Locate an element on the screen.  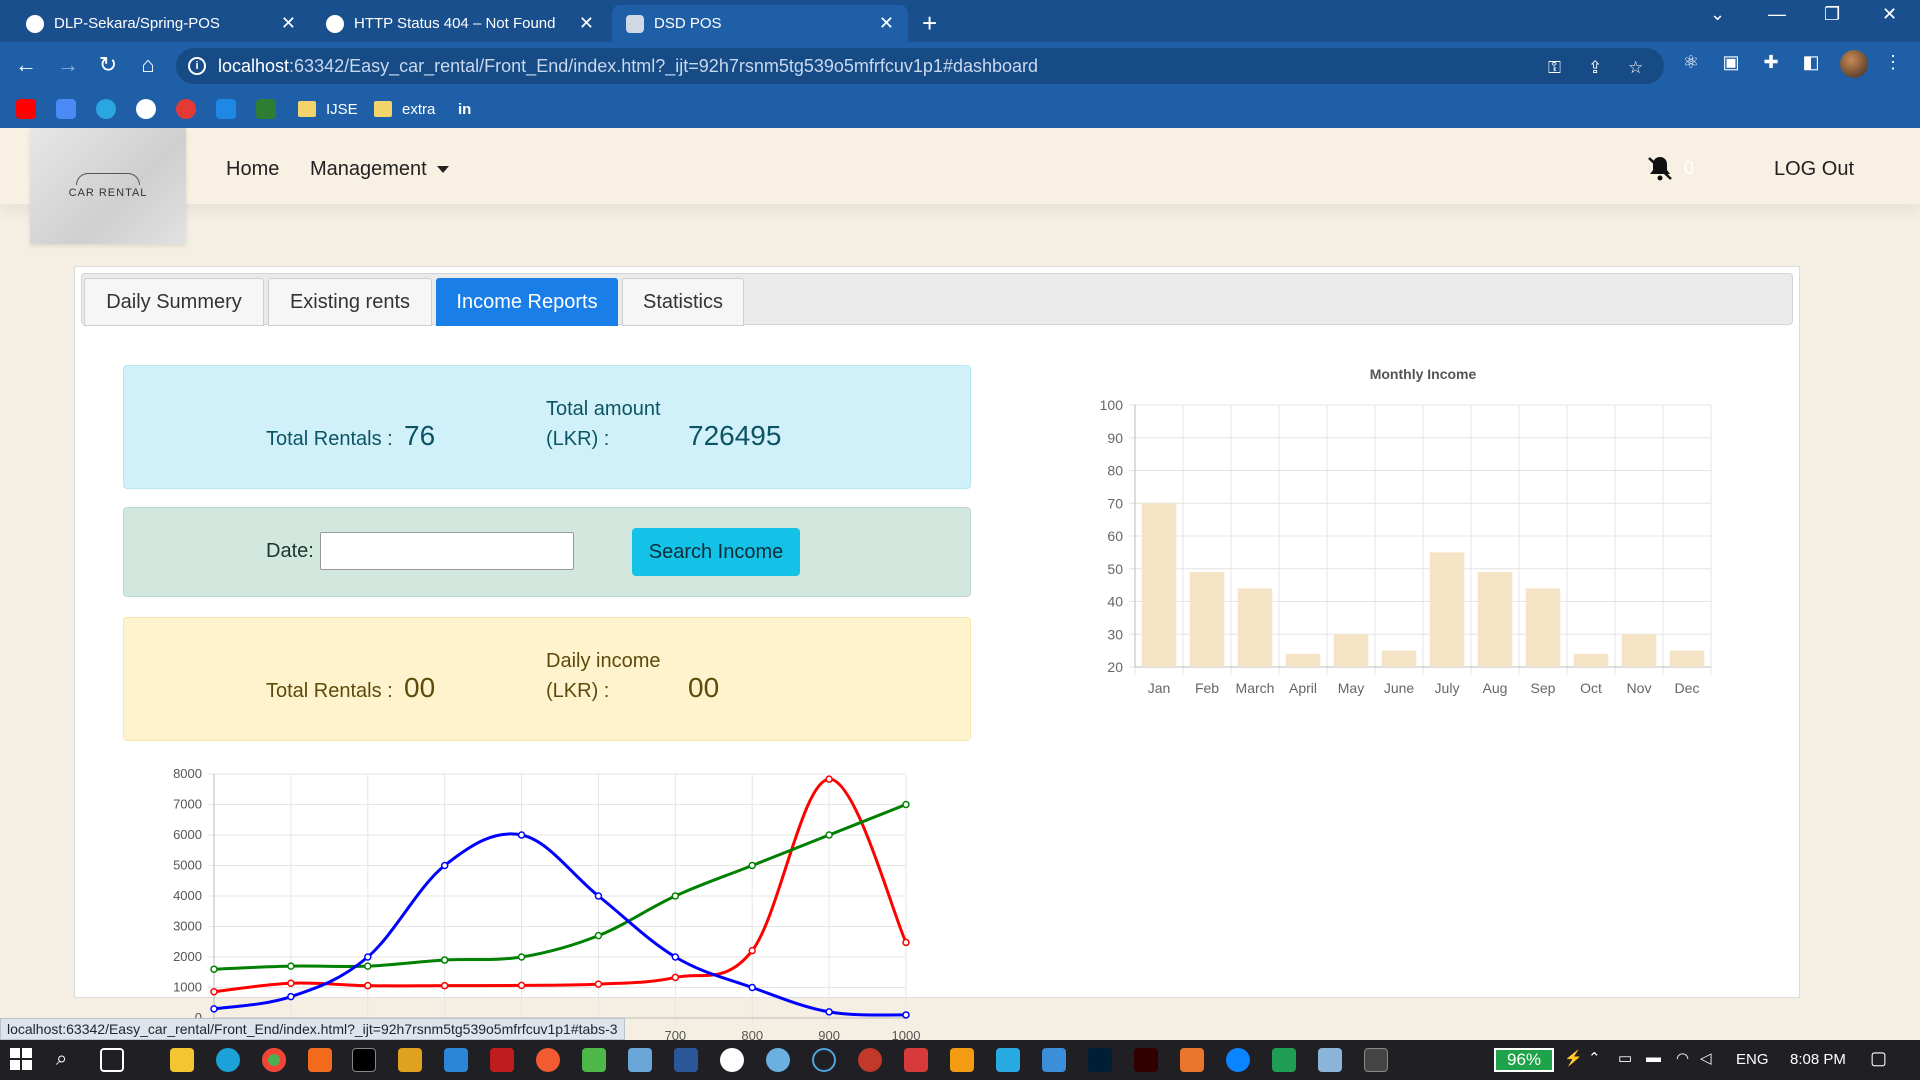
menu-icon: ⋮ is located at coordinates (1893, 63).